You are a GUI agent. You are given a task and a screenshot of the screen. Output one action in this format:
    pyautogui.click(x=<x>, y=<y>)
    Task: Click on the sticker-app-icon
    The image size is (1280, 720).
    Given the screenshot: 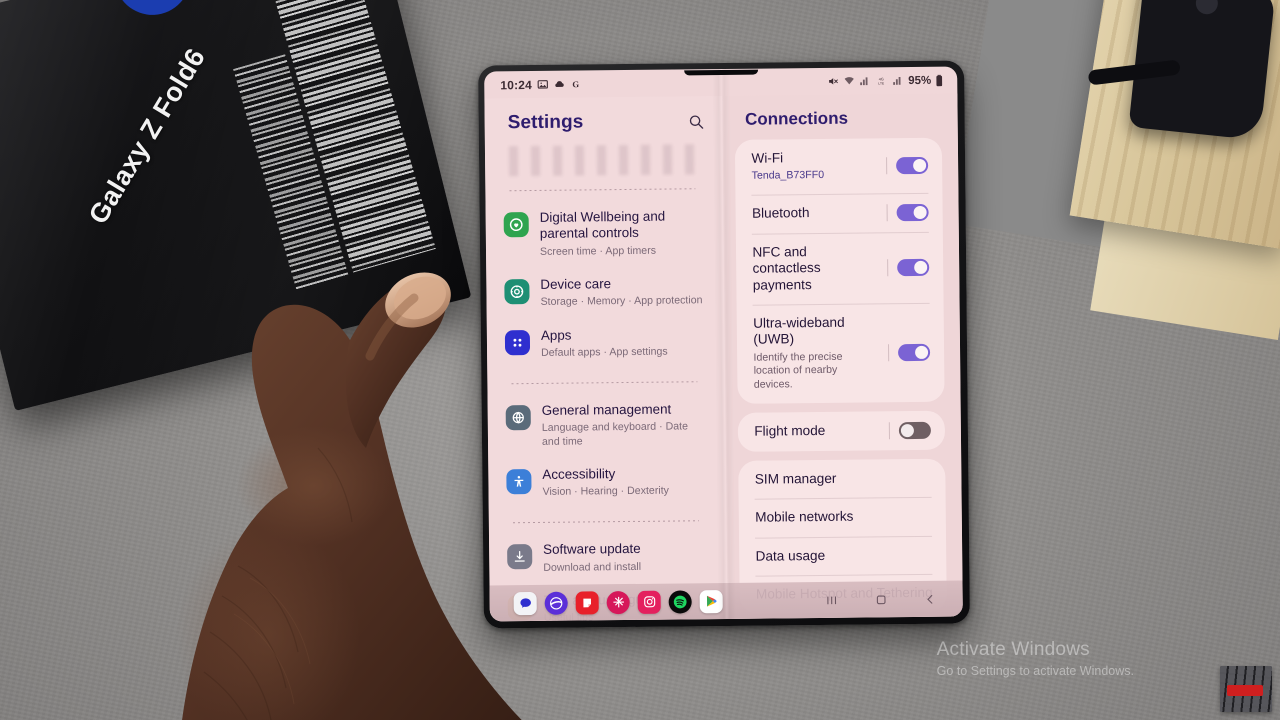 What is the action you would take?
    pyautogui.click(x=618, y=602)
    